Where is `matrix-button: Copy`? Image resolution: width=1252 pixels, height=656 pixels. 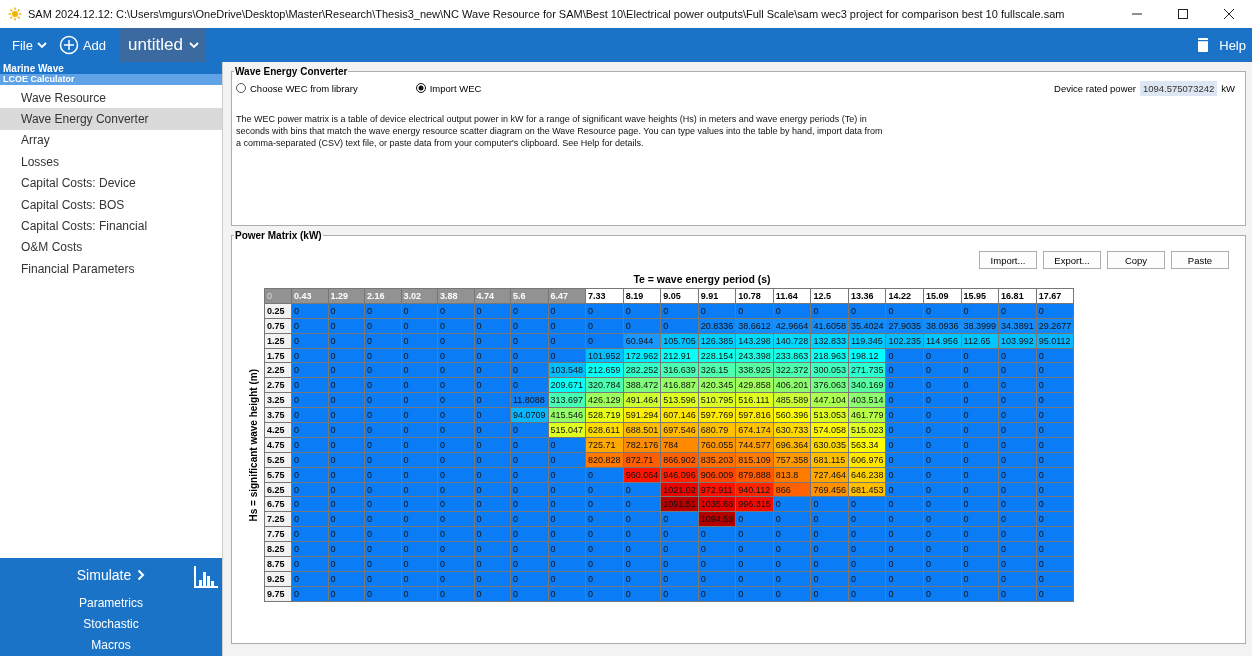
matrix-button: Copy is located at coordinates (1136, 260).